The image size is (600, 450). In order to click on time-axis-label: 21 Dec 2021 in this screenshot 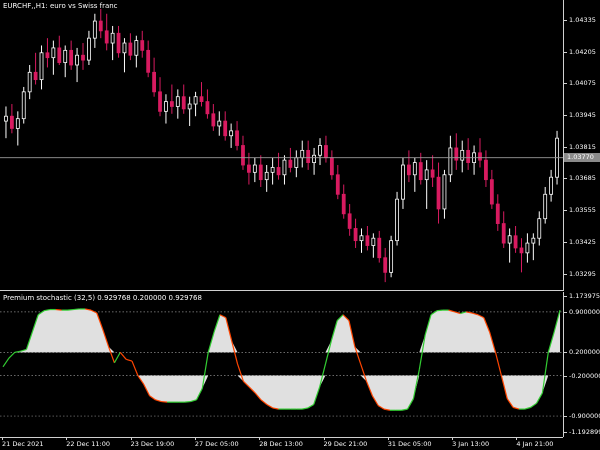, I will do `click(23, 442)`.